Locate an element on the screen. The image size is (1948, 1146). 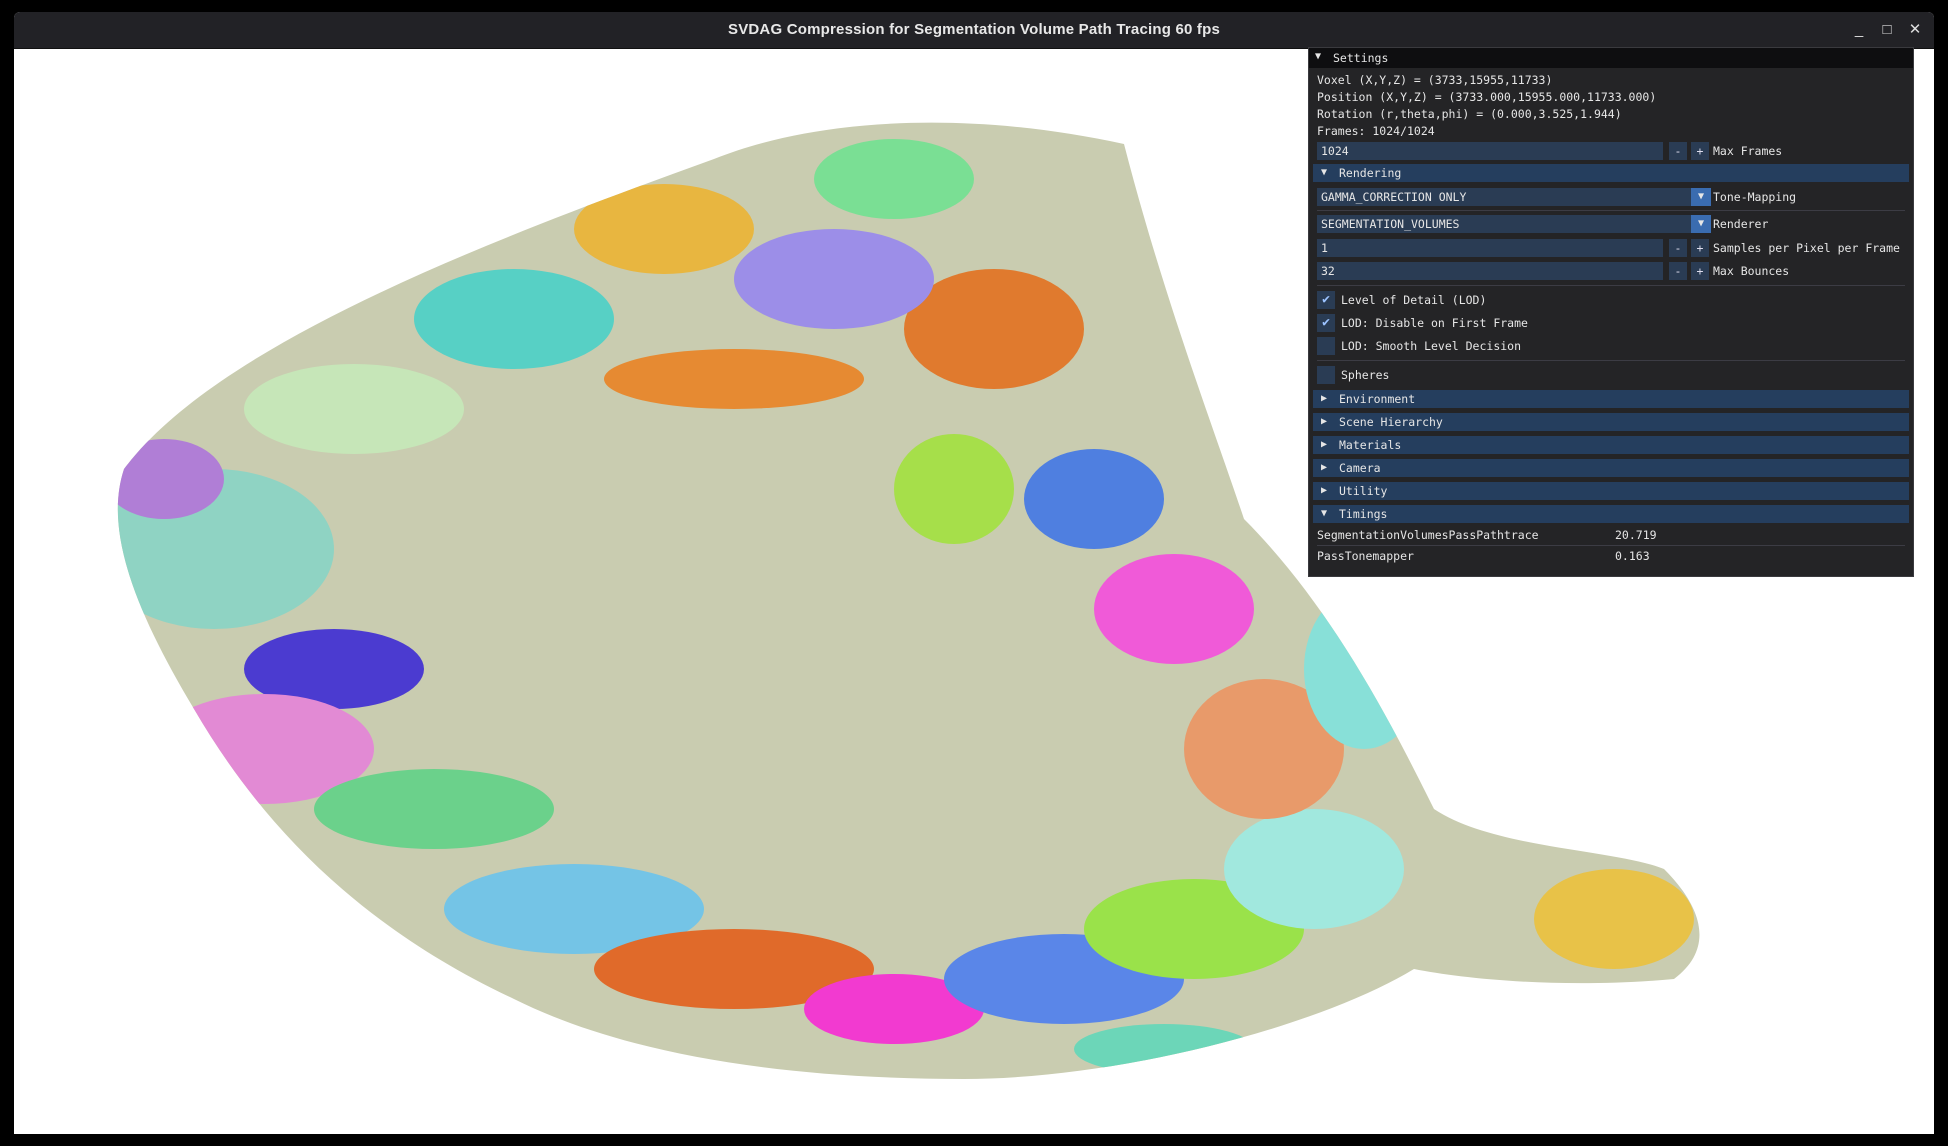
max-bounces-decrement-button: - is located at coordinates (1678, 271).